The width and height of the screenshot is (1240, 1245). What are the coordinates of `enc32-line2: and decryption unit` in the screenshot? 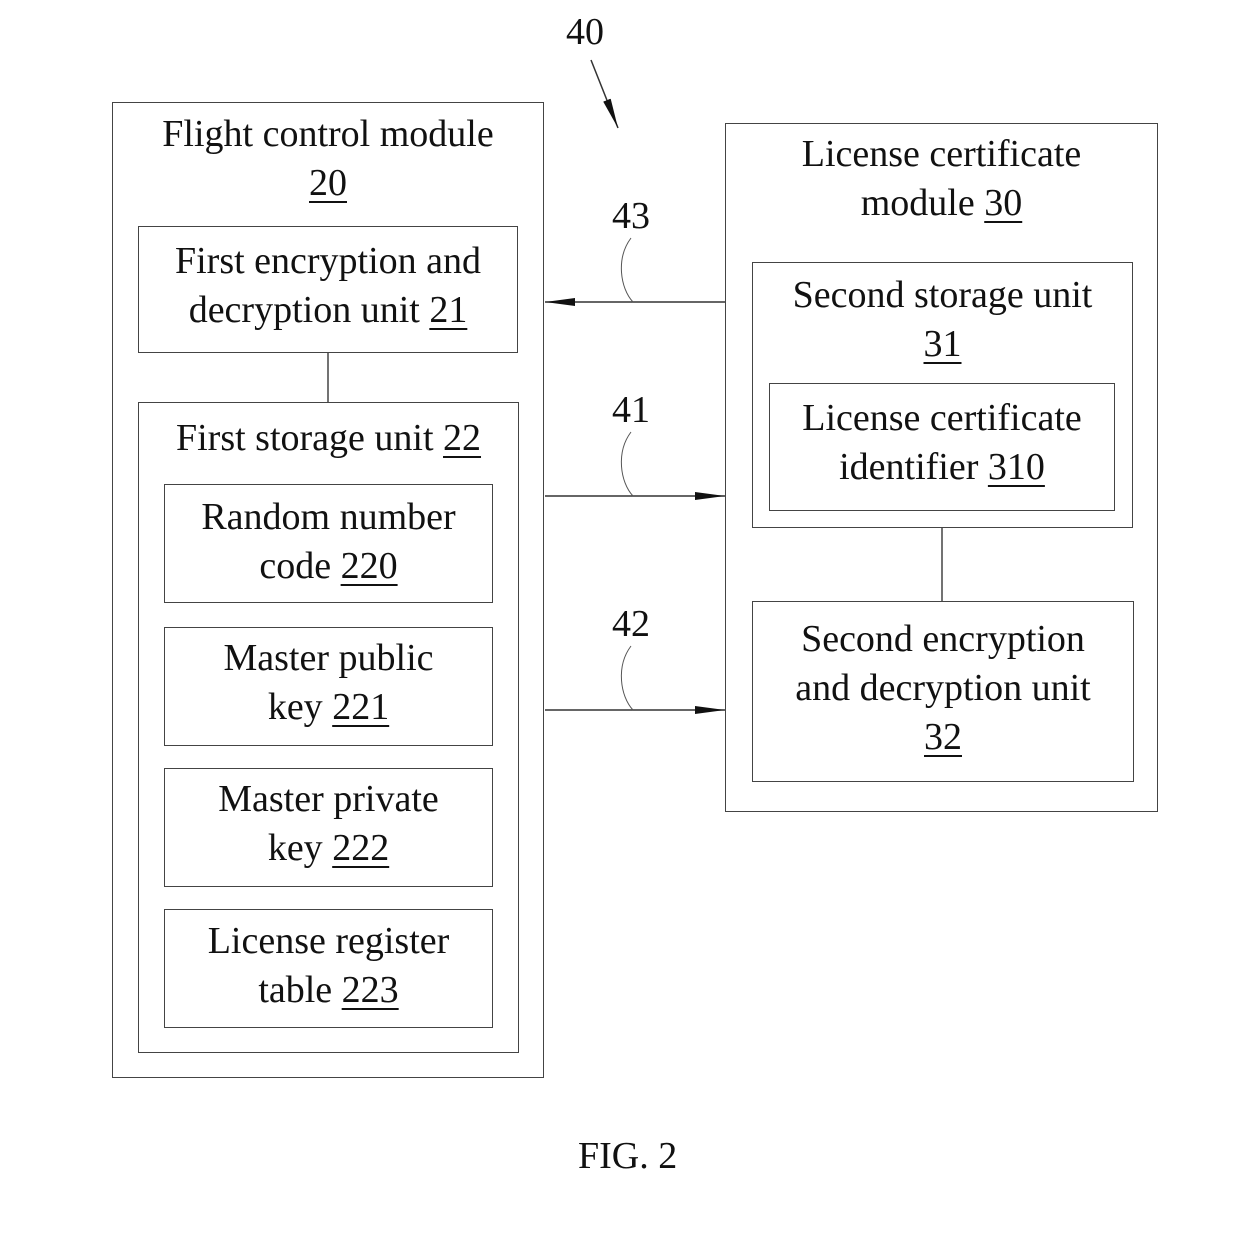 It's located at (943, 688).